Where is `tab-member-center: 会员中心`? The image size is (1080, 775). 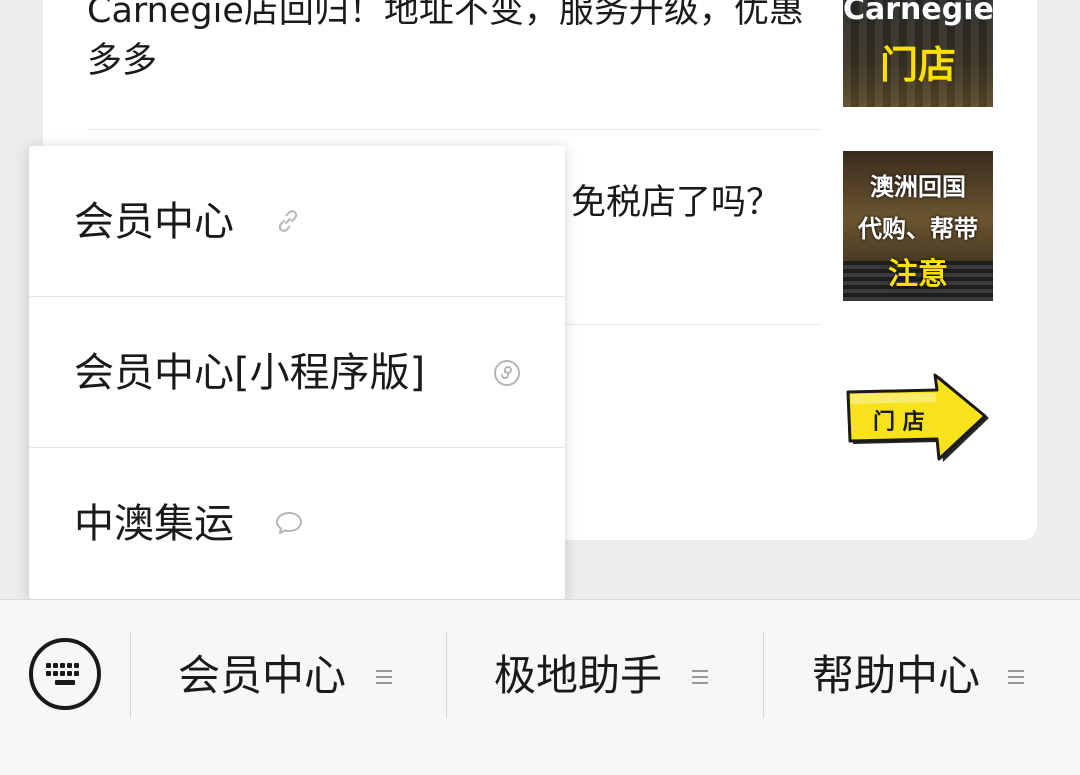 tab-member-center: 会员中心 is located at coordinates (288, 676).